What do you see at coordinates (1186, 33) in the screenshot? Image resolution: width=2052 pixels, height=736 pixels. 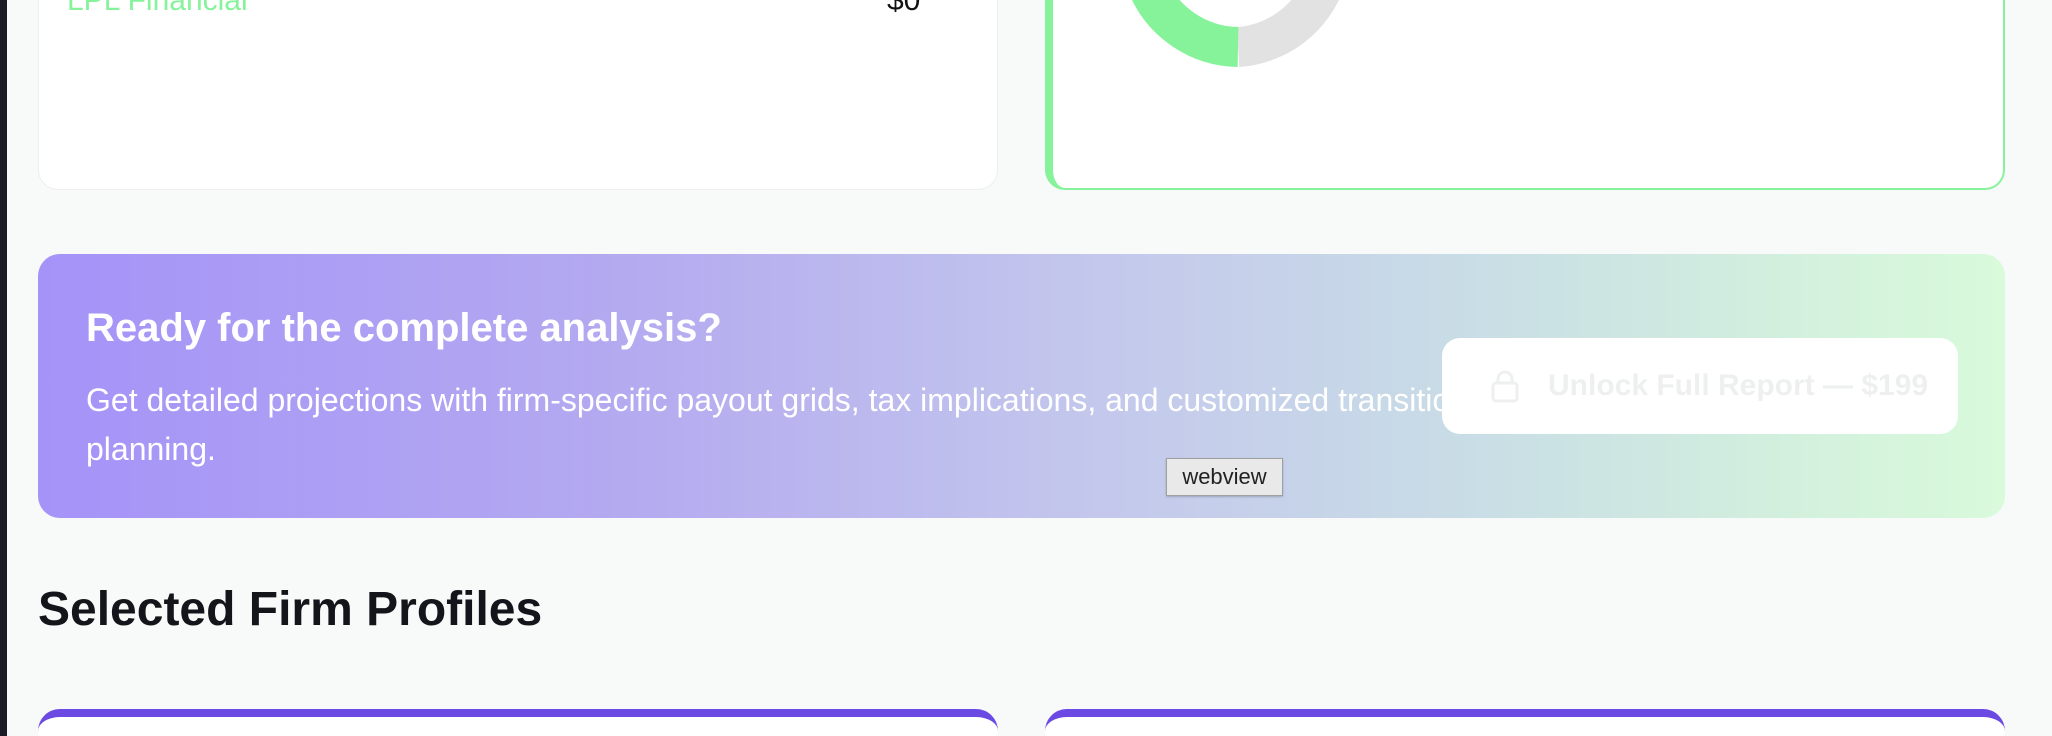 I see `donut-filled-segment` at bounding box center [1186, 33].